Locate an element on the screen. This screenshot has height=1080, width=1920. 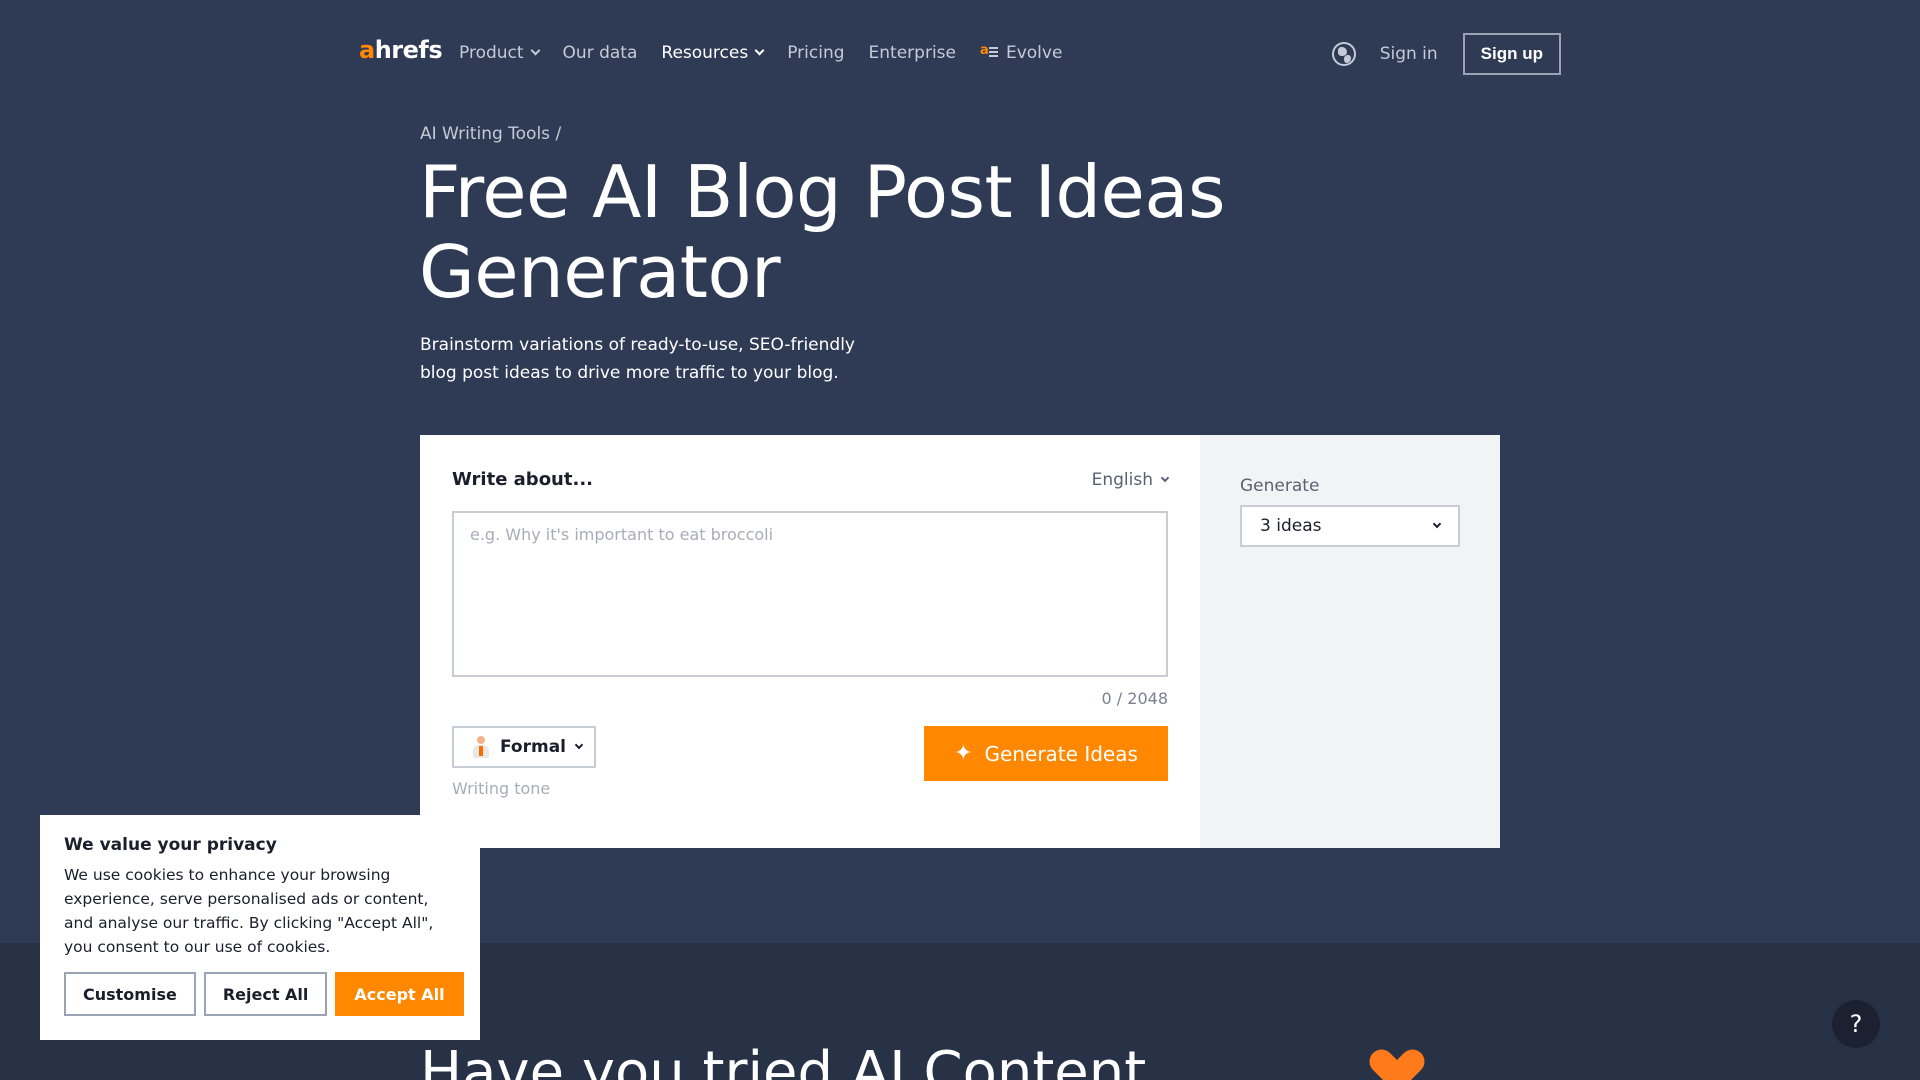
nav-link-evolve-label: Evolve is located at coordinates (1034, 53).